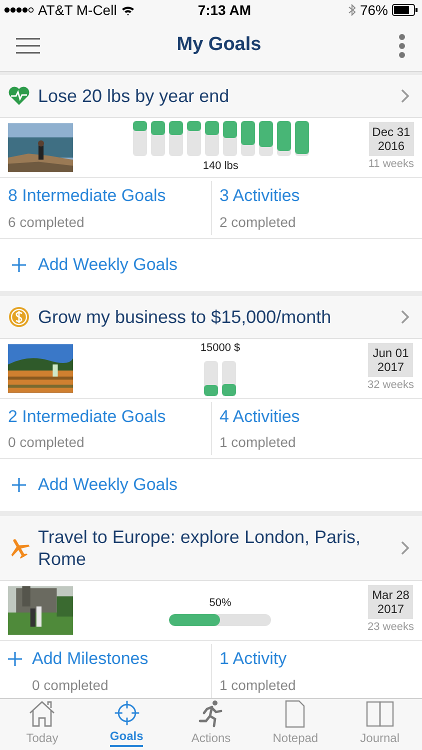  What do you see at coordinates (219, 45) in the screenshot?
I see `screen-title: My Goals` at bounding box center [219, 45].